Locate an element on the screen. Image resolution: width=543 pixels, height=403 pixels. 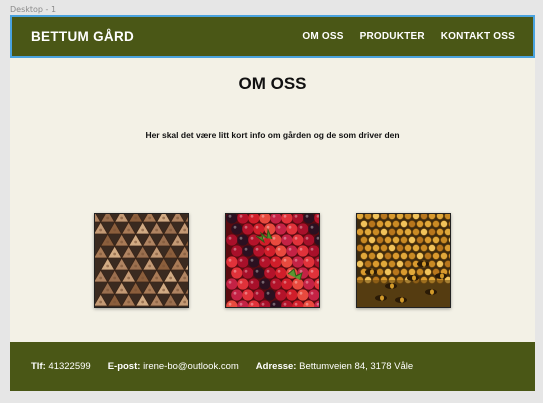
contact-address: Adresse: Bettumveien 84, 3178 Våle is located at coordinates (334, 366).